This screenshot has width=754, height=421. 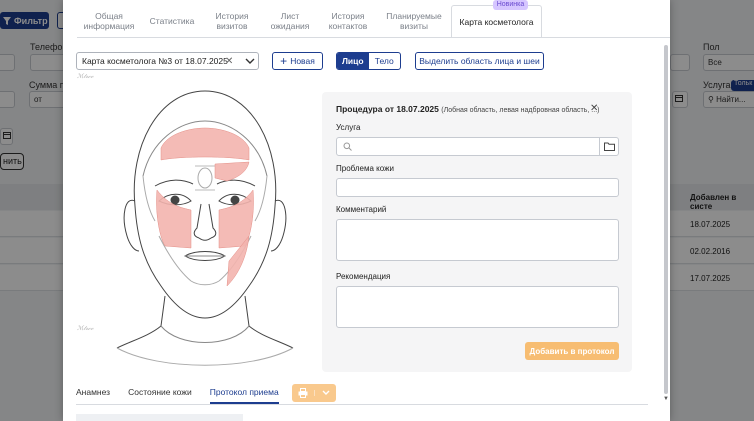 I want to click on tab-statistics: Статистика, so click(x=172, y=21).